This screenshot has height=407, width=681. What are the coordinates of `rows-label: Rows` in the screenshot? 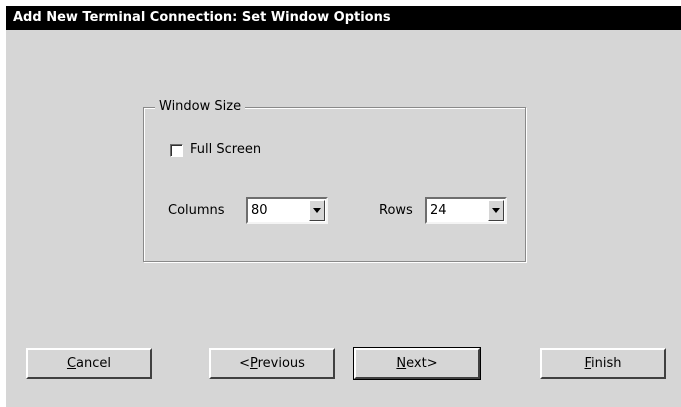 It's located at (396, 210).